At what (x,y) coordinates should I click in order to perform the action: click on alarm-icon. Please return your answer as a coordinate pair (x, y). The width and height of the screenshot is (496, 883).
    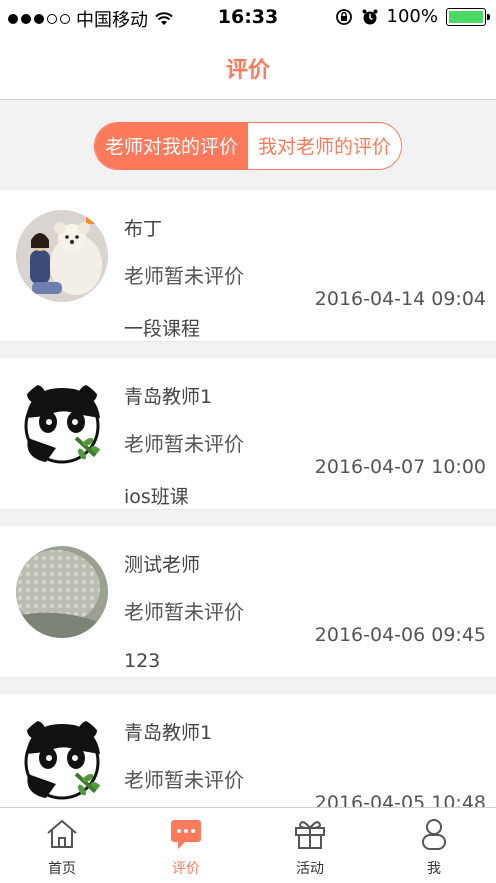
    Looking at the image, I should click on (370, 16).